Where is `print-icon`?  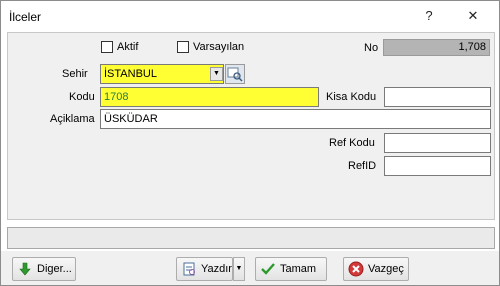
print-icon is located at coordinates (189, 269).